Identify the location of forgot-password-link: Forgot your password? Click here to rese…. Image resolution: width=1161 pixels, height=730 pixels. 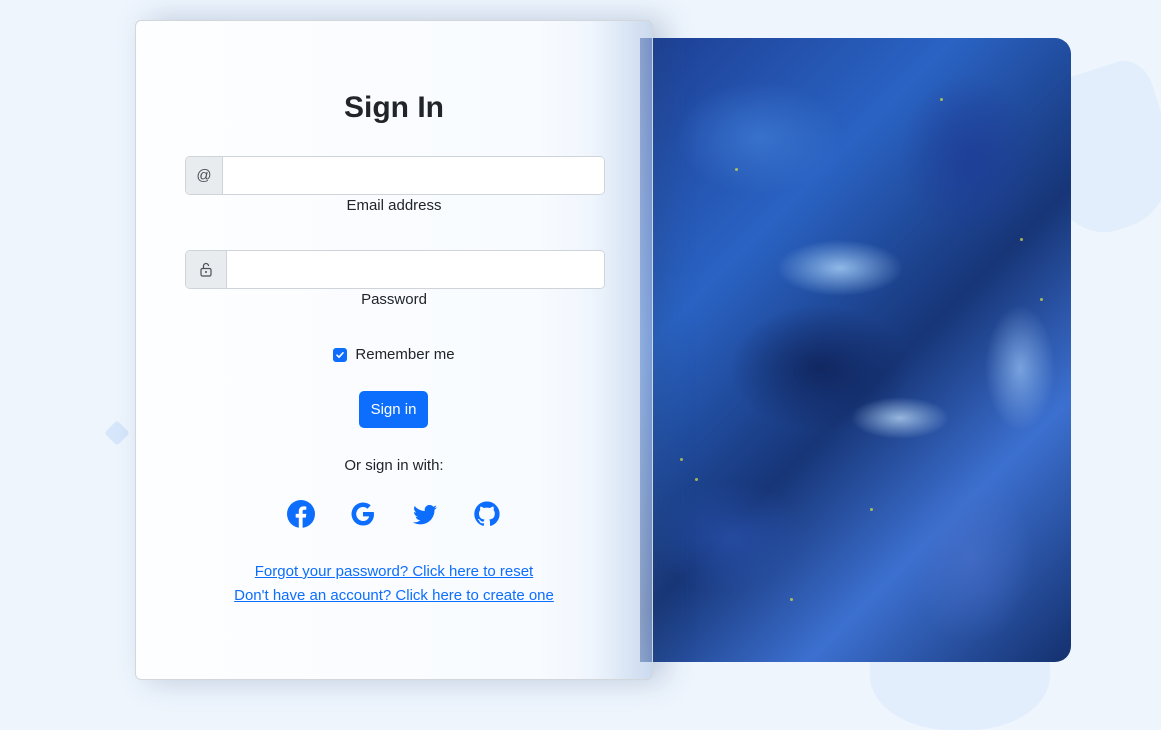
(394, 571).